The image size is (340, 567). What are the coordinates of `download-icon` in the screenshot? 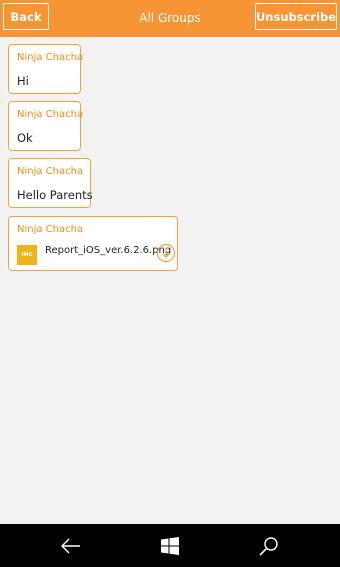 It's located at (166, 253).